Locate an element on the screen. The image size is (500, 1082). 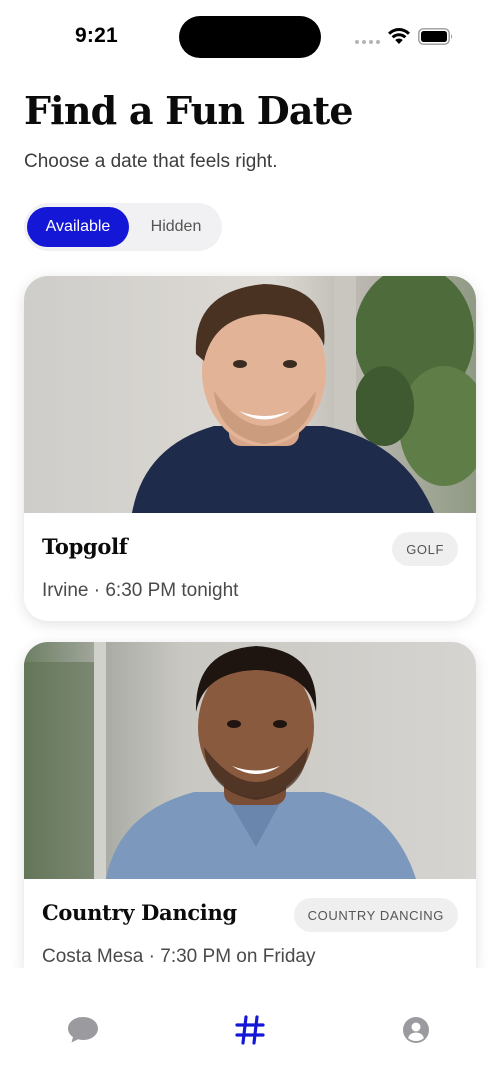
availability-segmented-control: Available Hidden is located at coordinates (123, 227).